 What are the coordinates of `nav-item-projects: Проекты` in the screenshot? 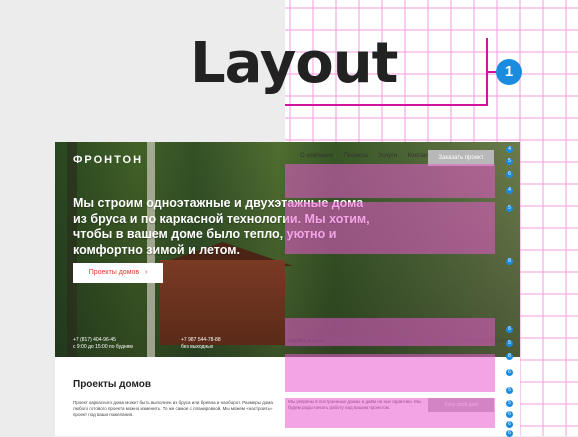 It's located at (356, 156).